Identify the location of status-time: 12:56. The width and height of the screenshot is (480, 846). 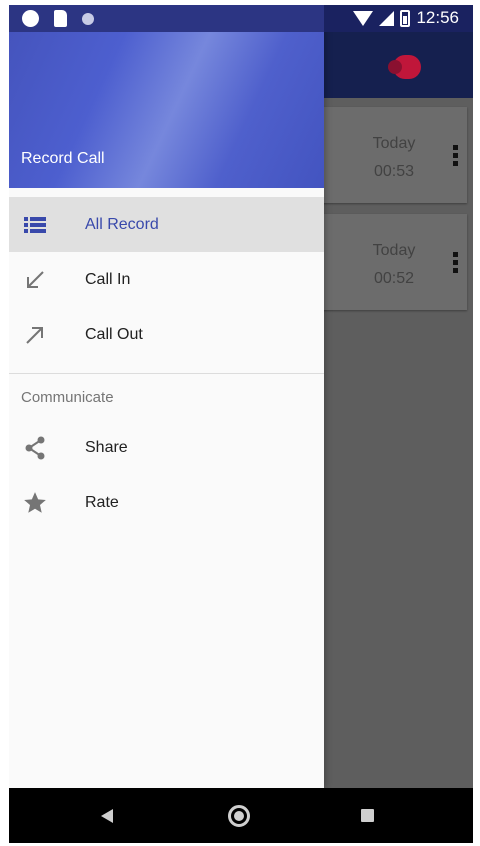
(437, 17).